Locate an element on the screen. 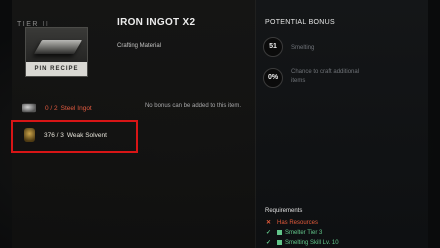 The image size is (440, 248). item-preview-card: PIN RECIPE is located at coordinates (56, 52).